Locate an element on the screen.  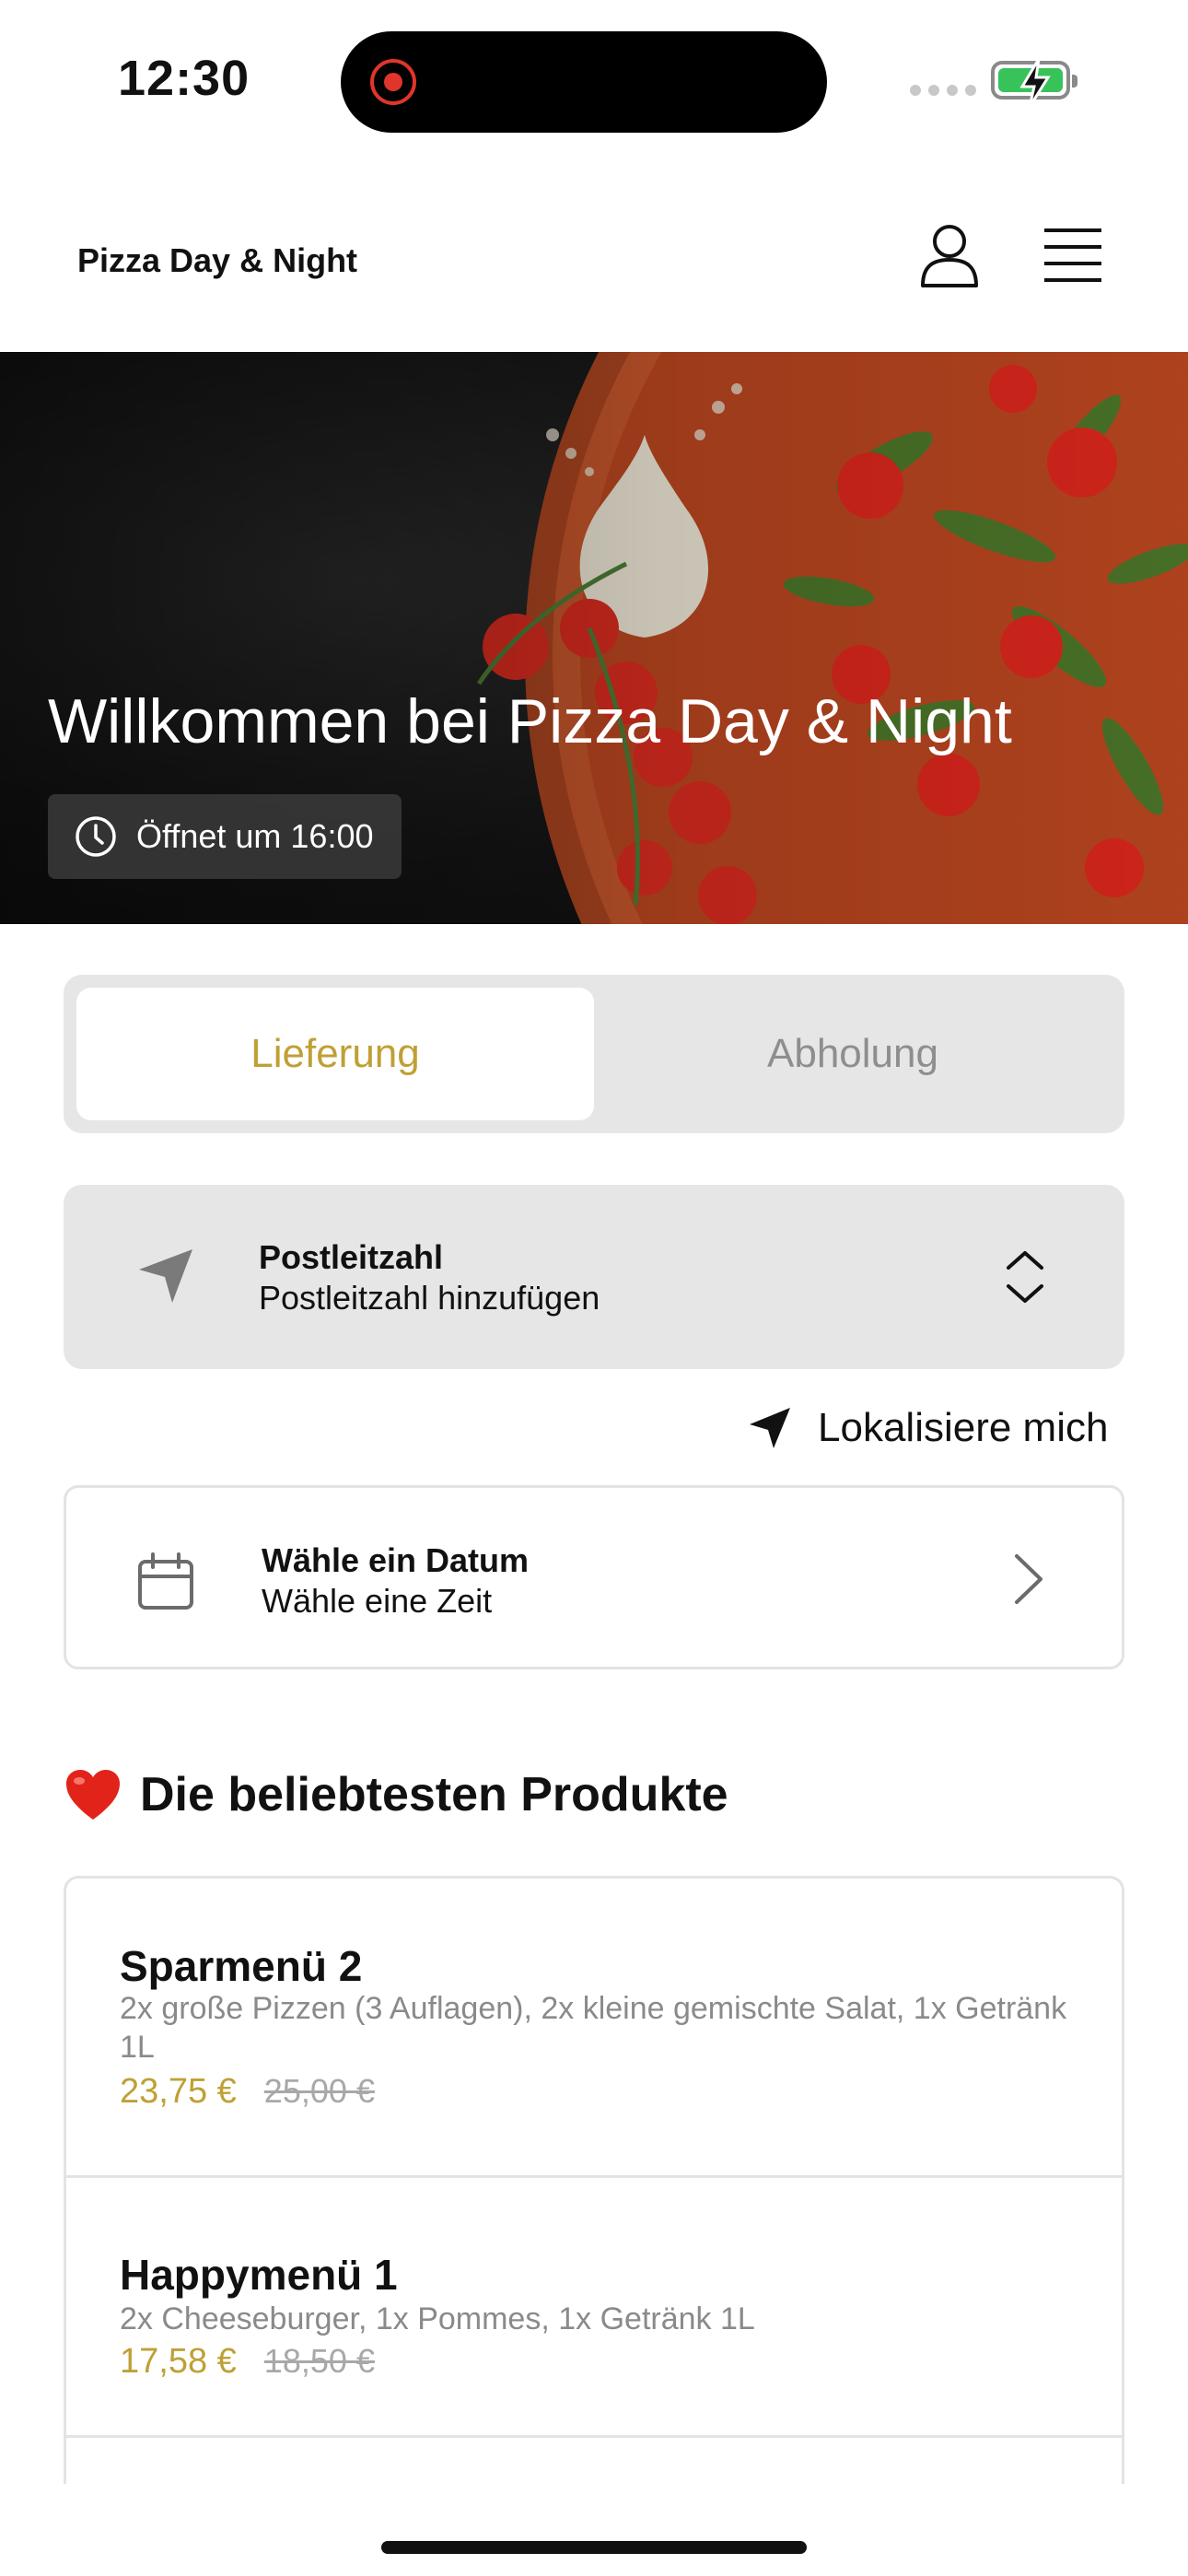
popular-products-title: Die beliebtesten Produkte is located at coordinates (434, 1794).